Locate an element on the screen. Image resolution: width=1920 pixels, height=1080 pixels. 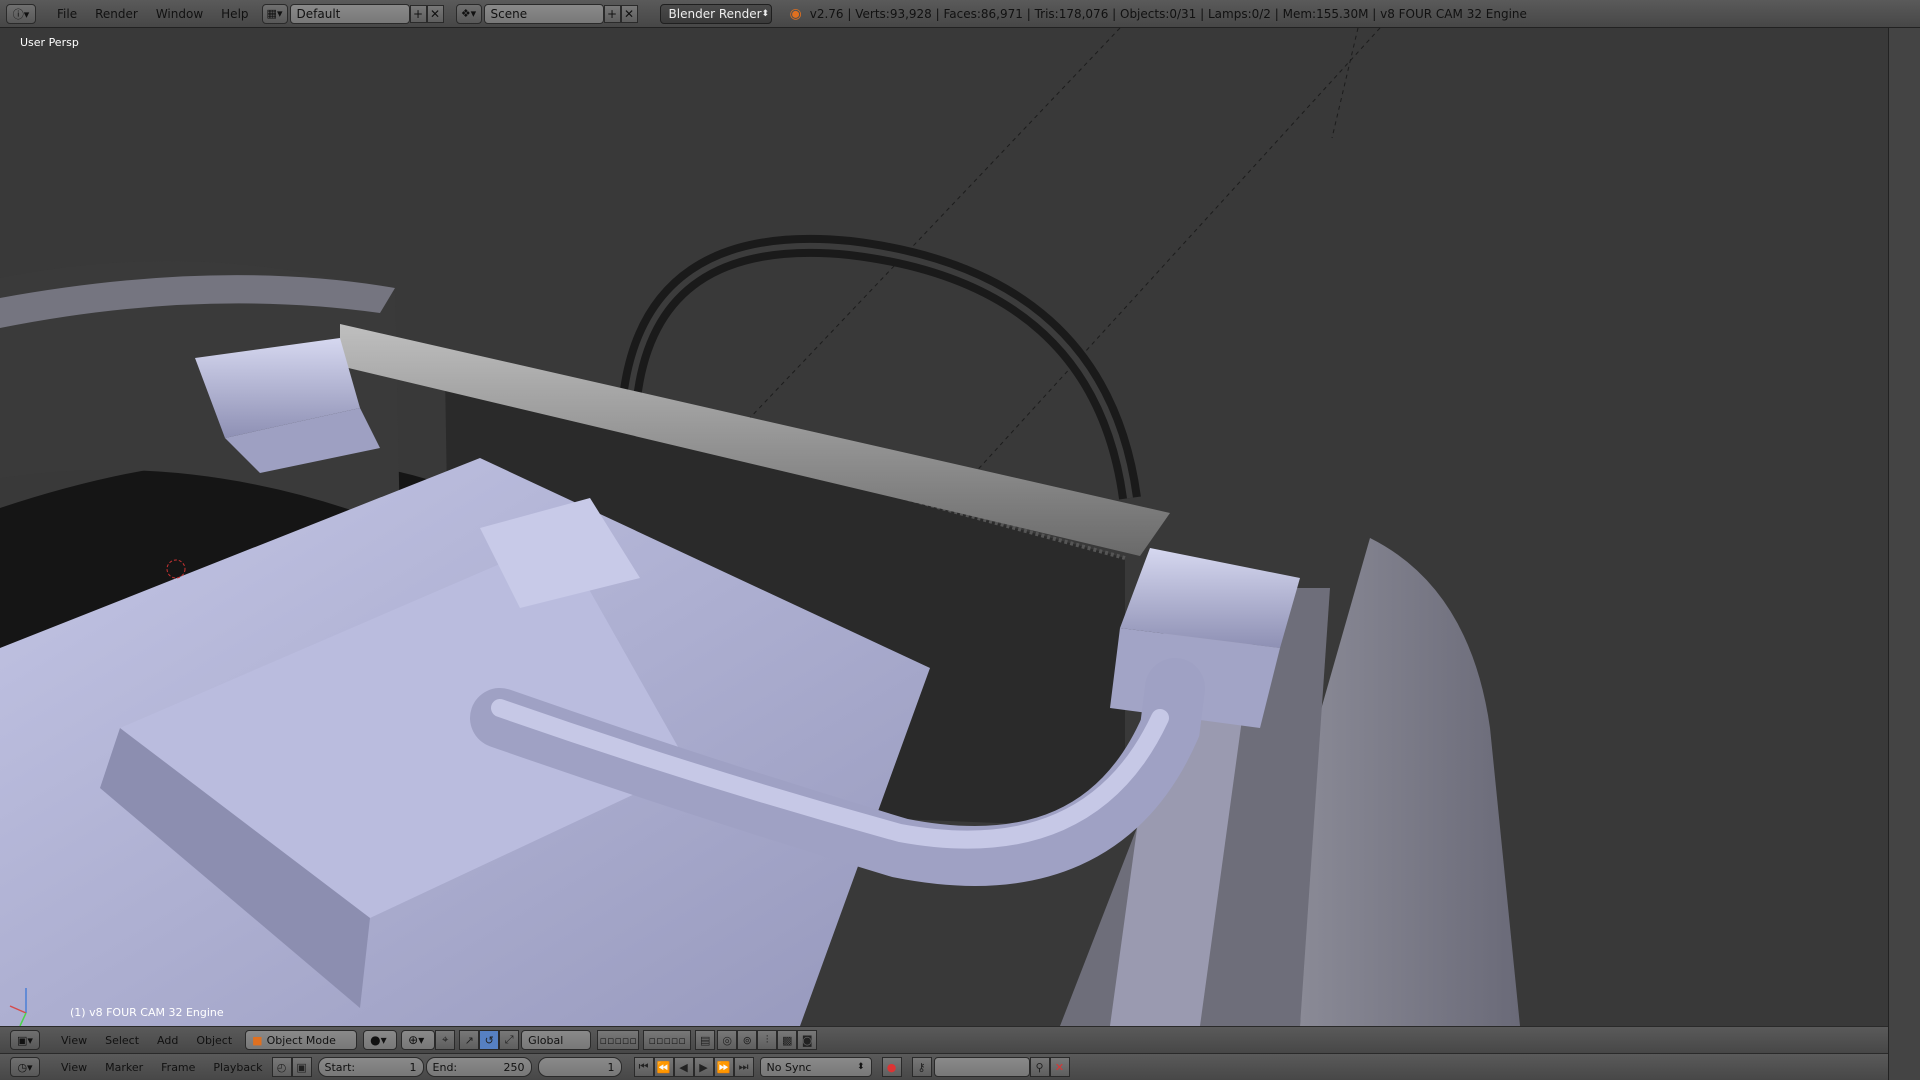
menu-marker: Marker is located at coordinates (124, 1067).